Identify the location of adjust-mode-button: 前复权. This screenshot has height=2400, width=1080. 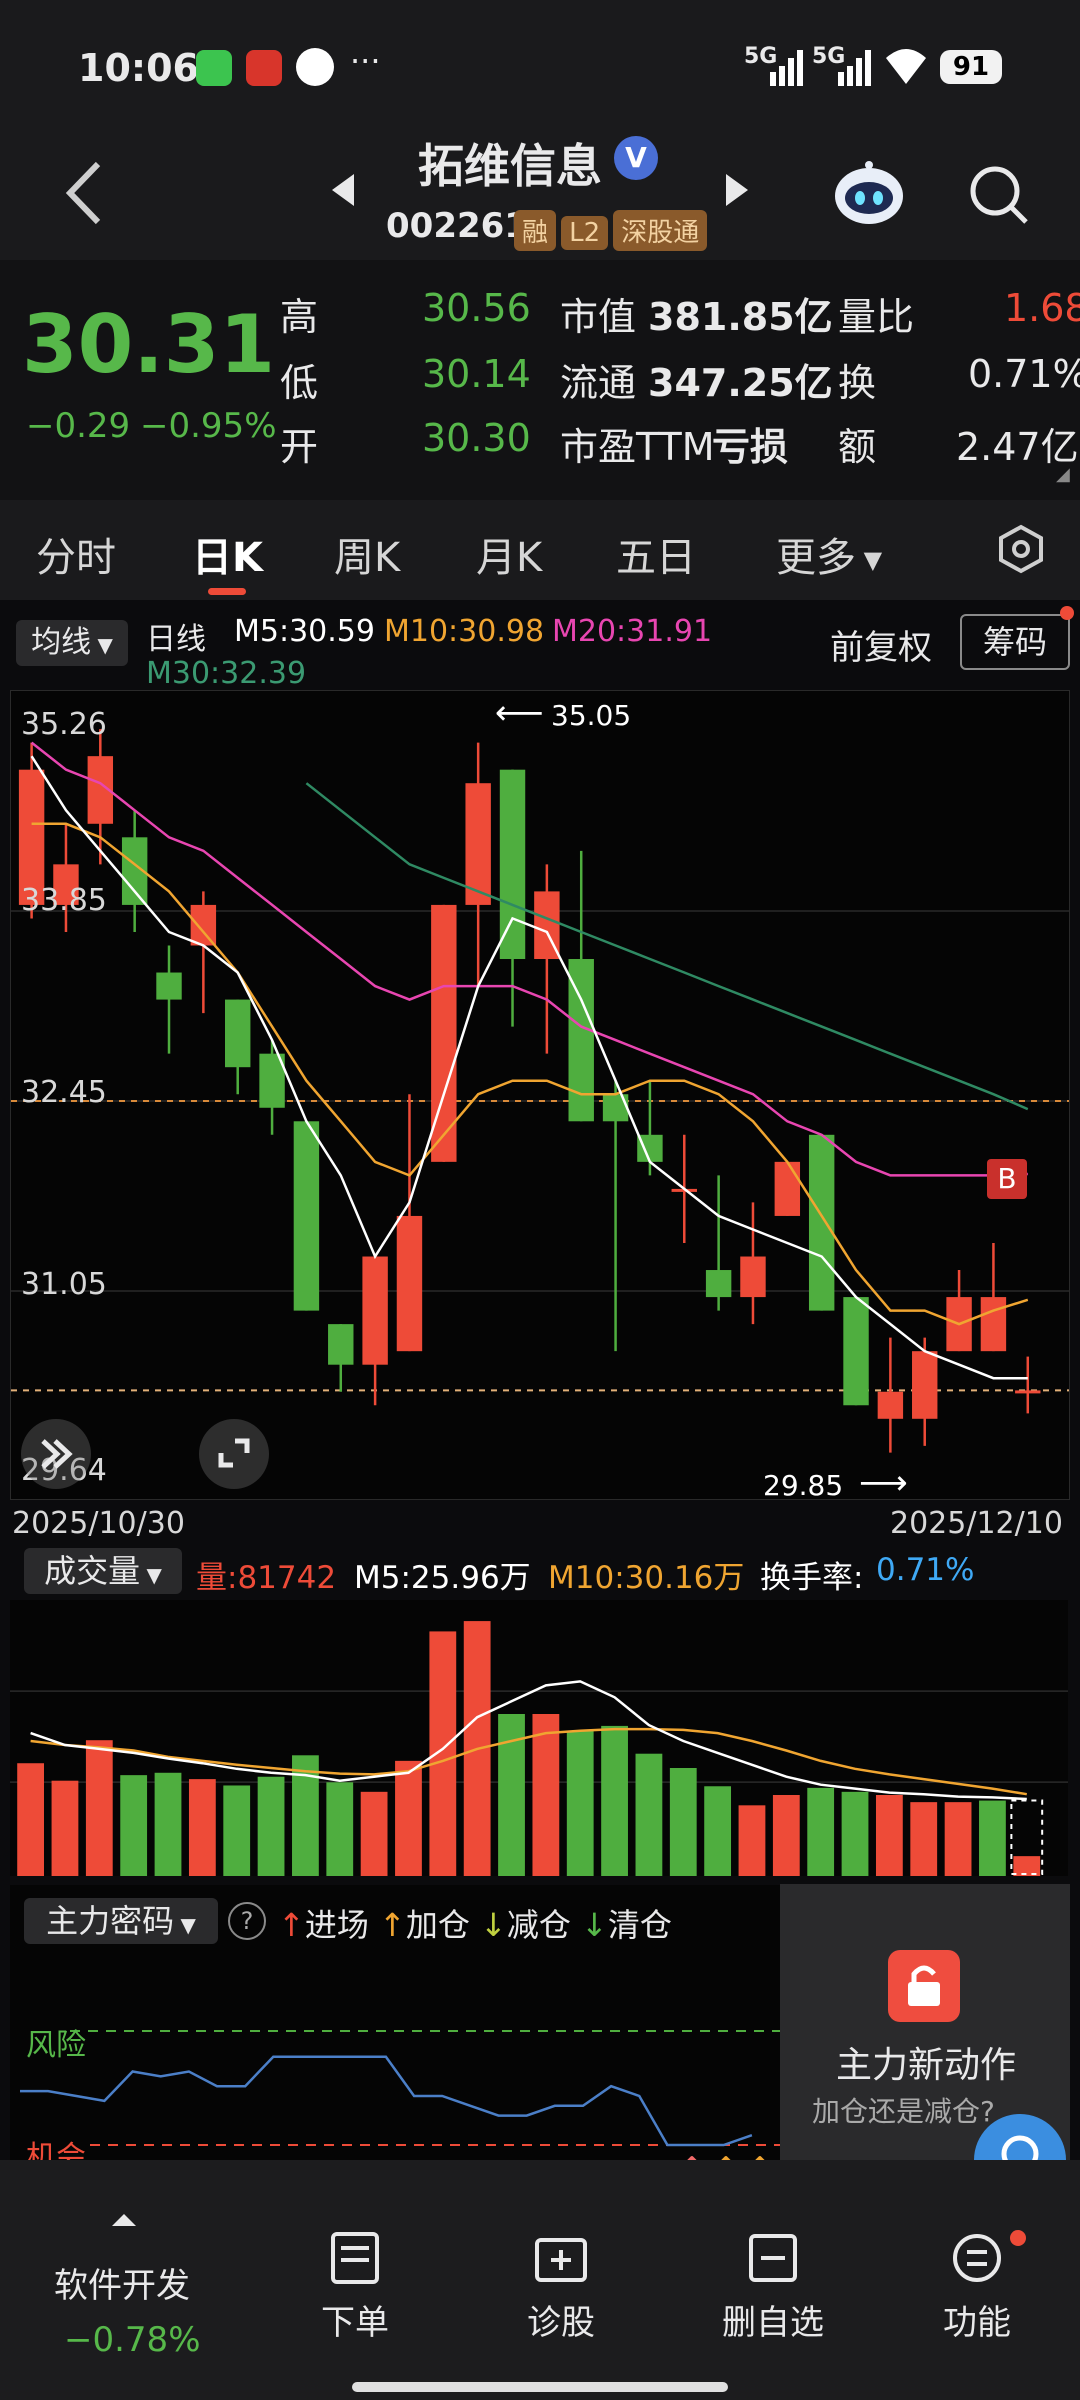
(881, 644).